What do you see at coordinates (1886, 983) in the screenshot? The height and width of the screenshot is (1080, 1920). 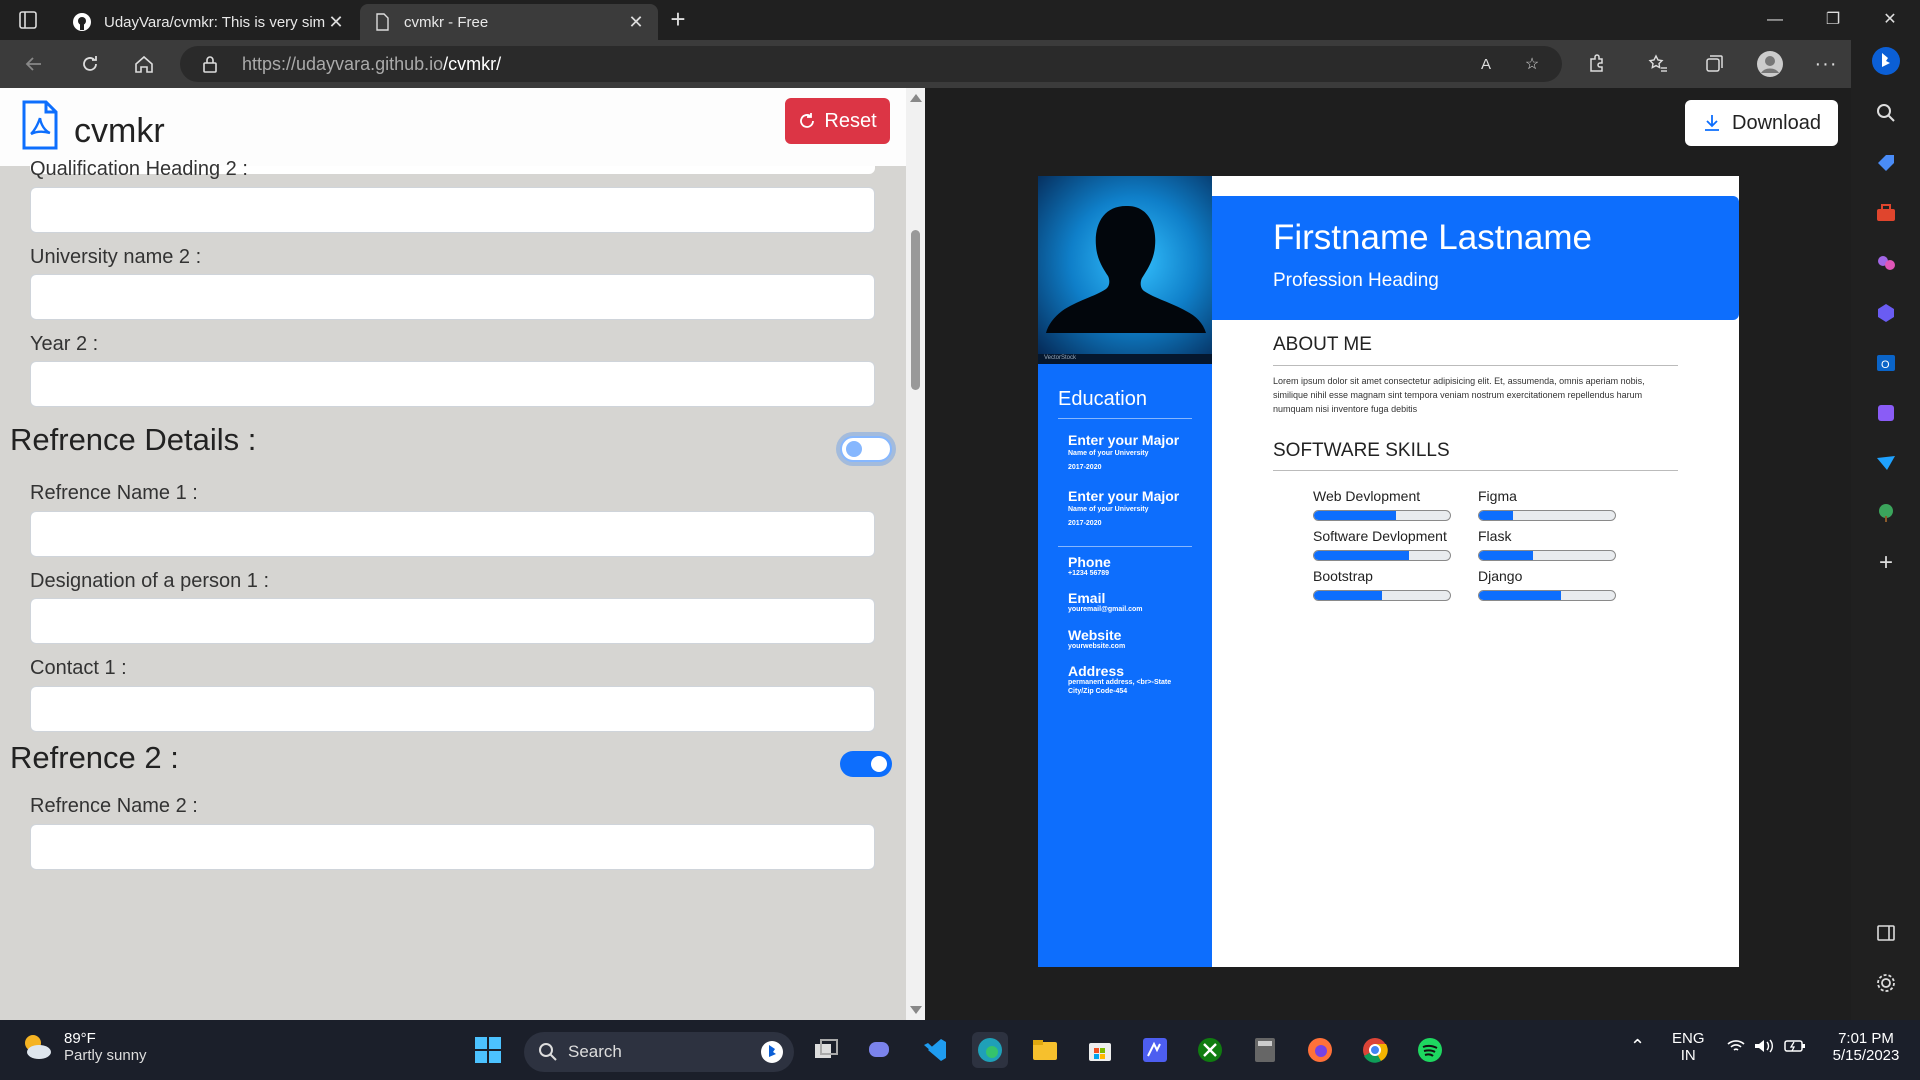 I see `settings-icon` at bounding box center [1886, 983].